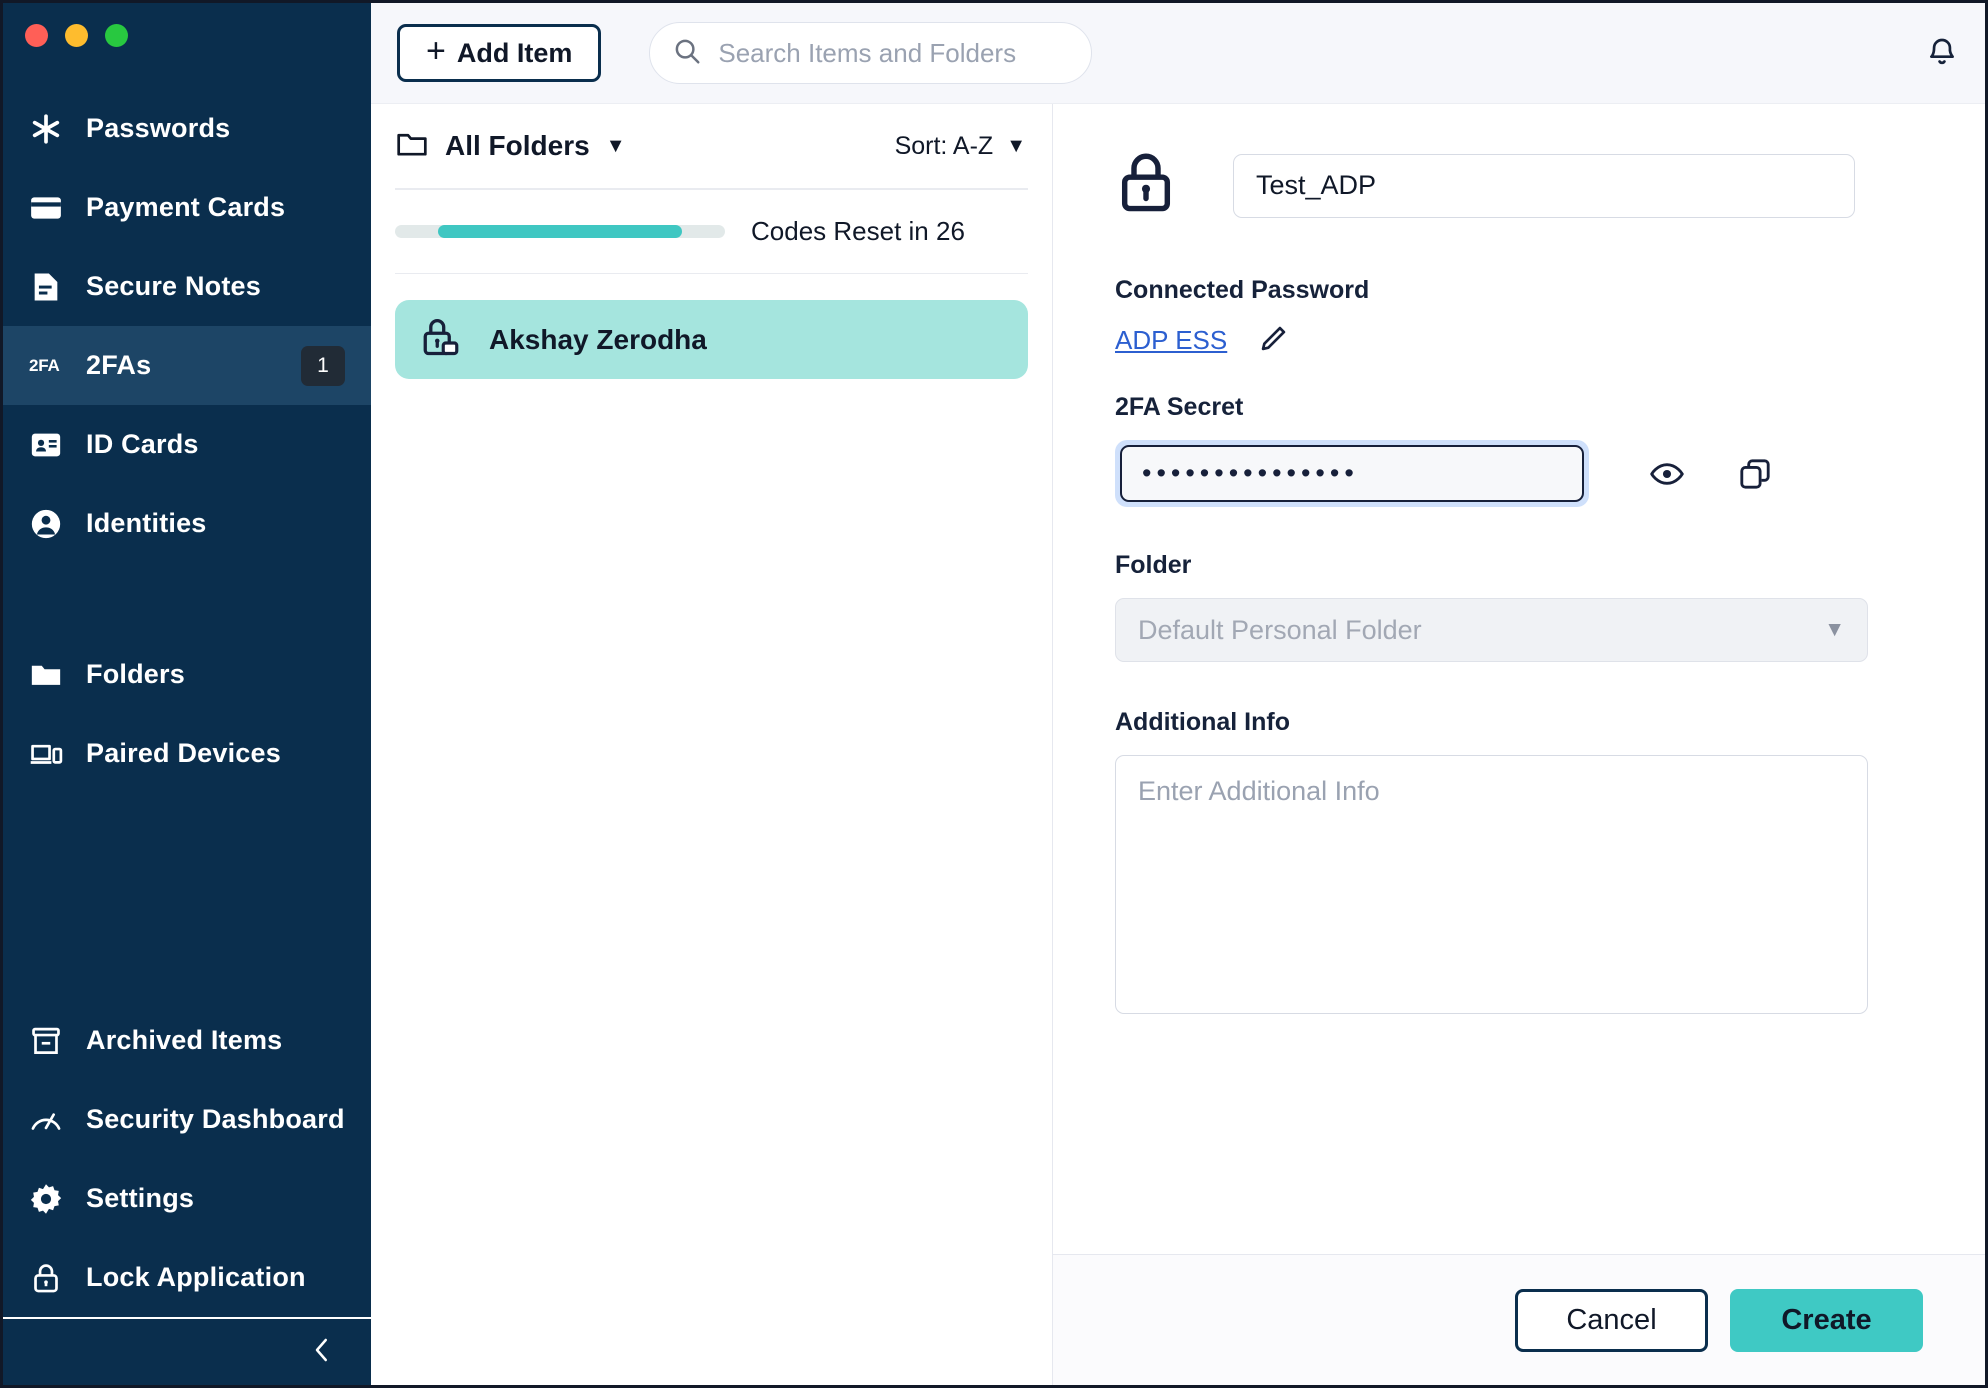 This screenshot has width=1988, height=1388. I want to click on codes-reset-timer: Codes Reset in 26, so click(711, 231).